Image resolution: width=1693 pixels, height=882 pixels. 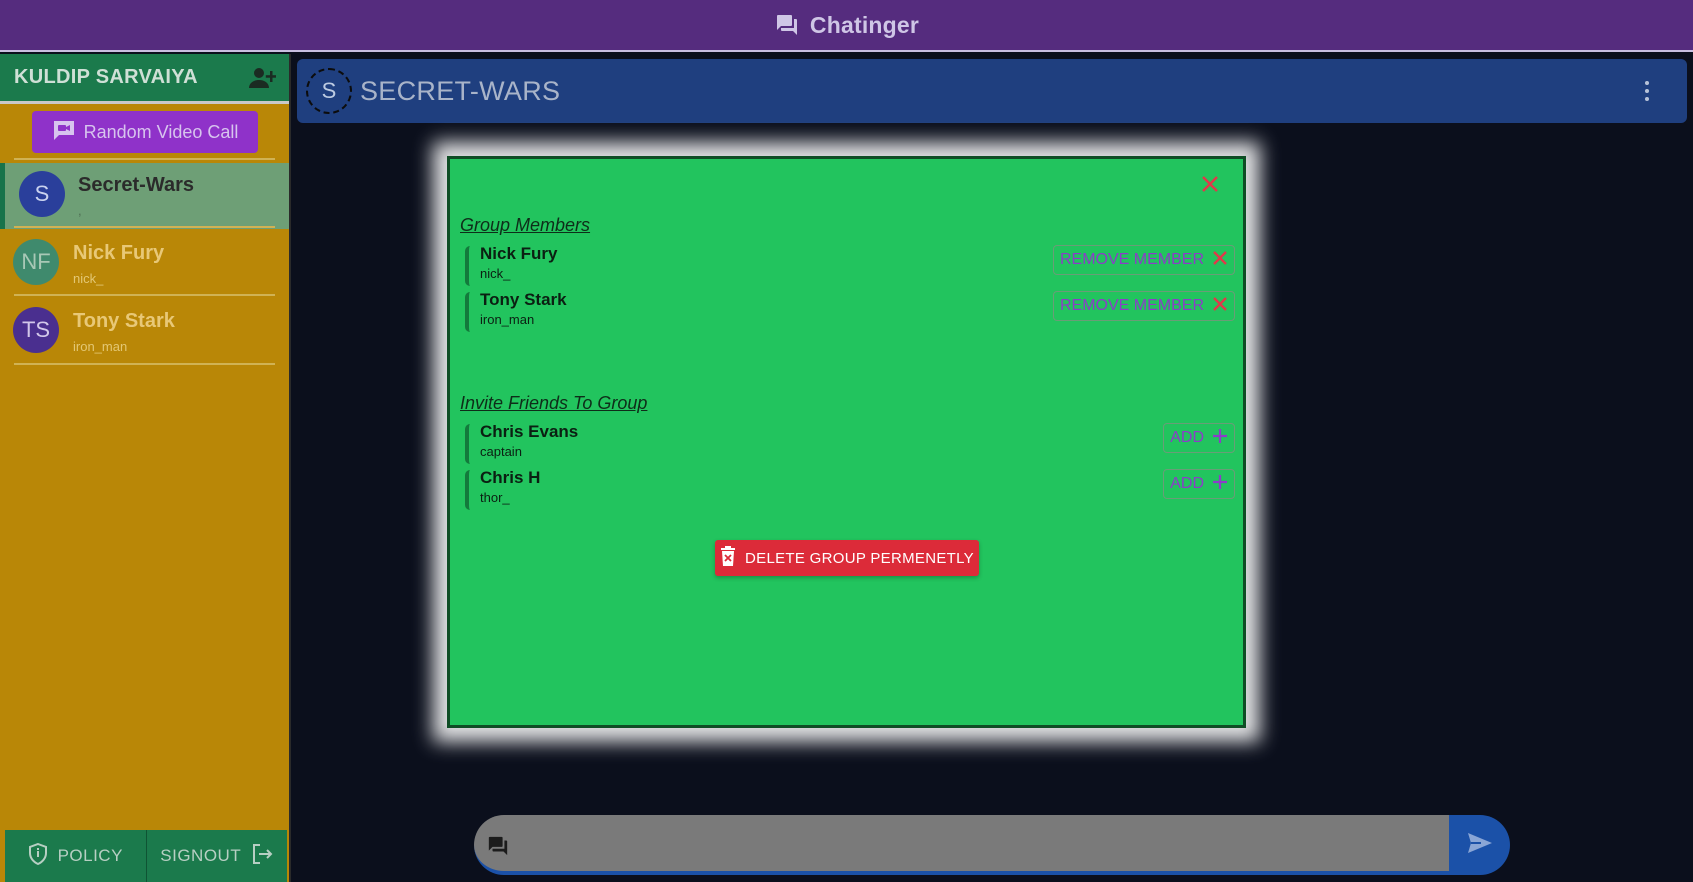 What do you see at coordinates (136, 185) in the screenshot?
I see `chat-name: Secret-Wars` at bounding box center [136, 185].